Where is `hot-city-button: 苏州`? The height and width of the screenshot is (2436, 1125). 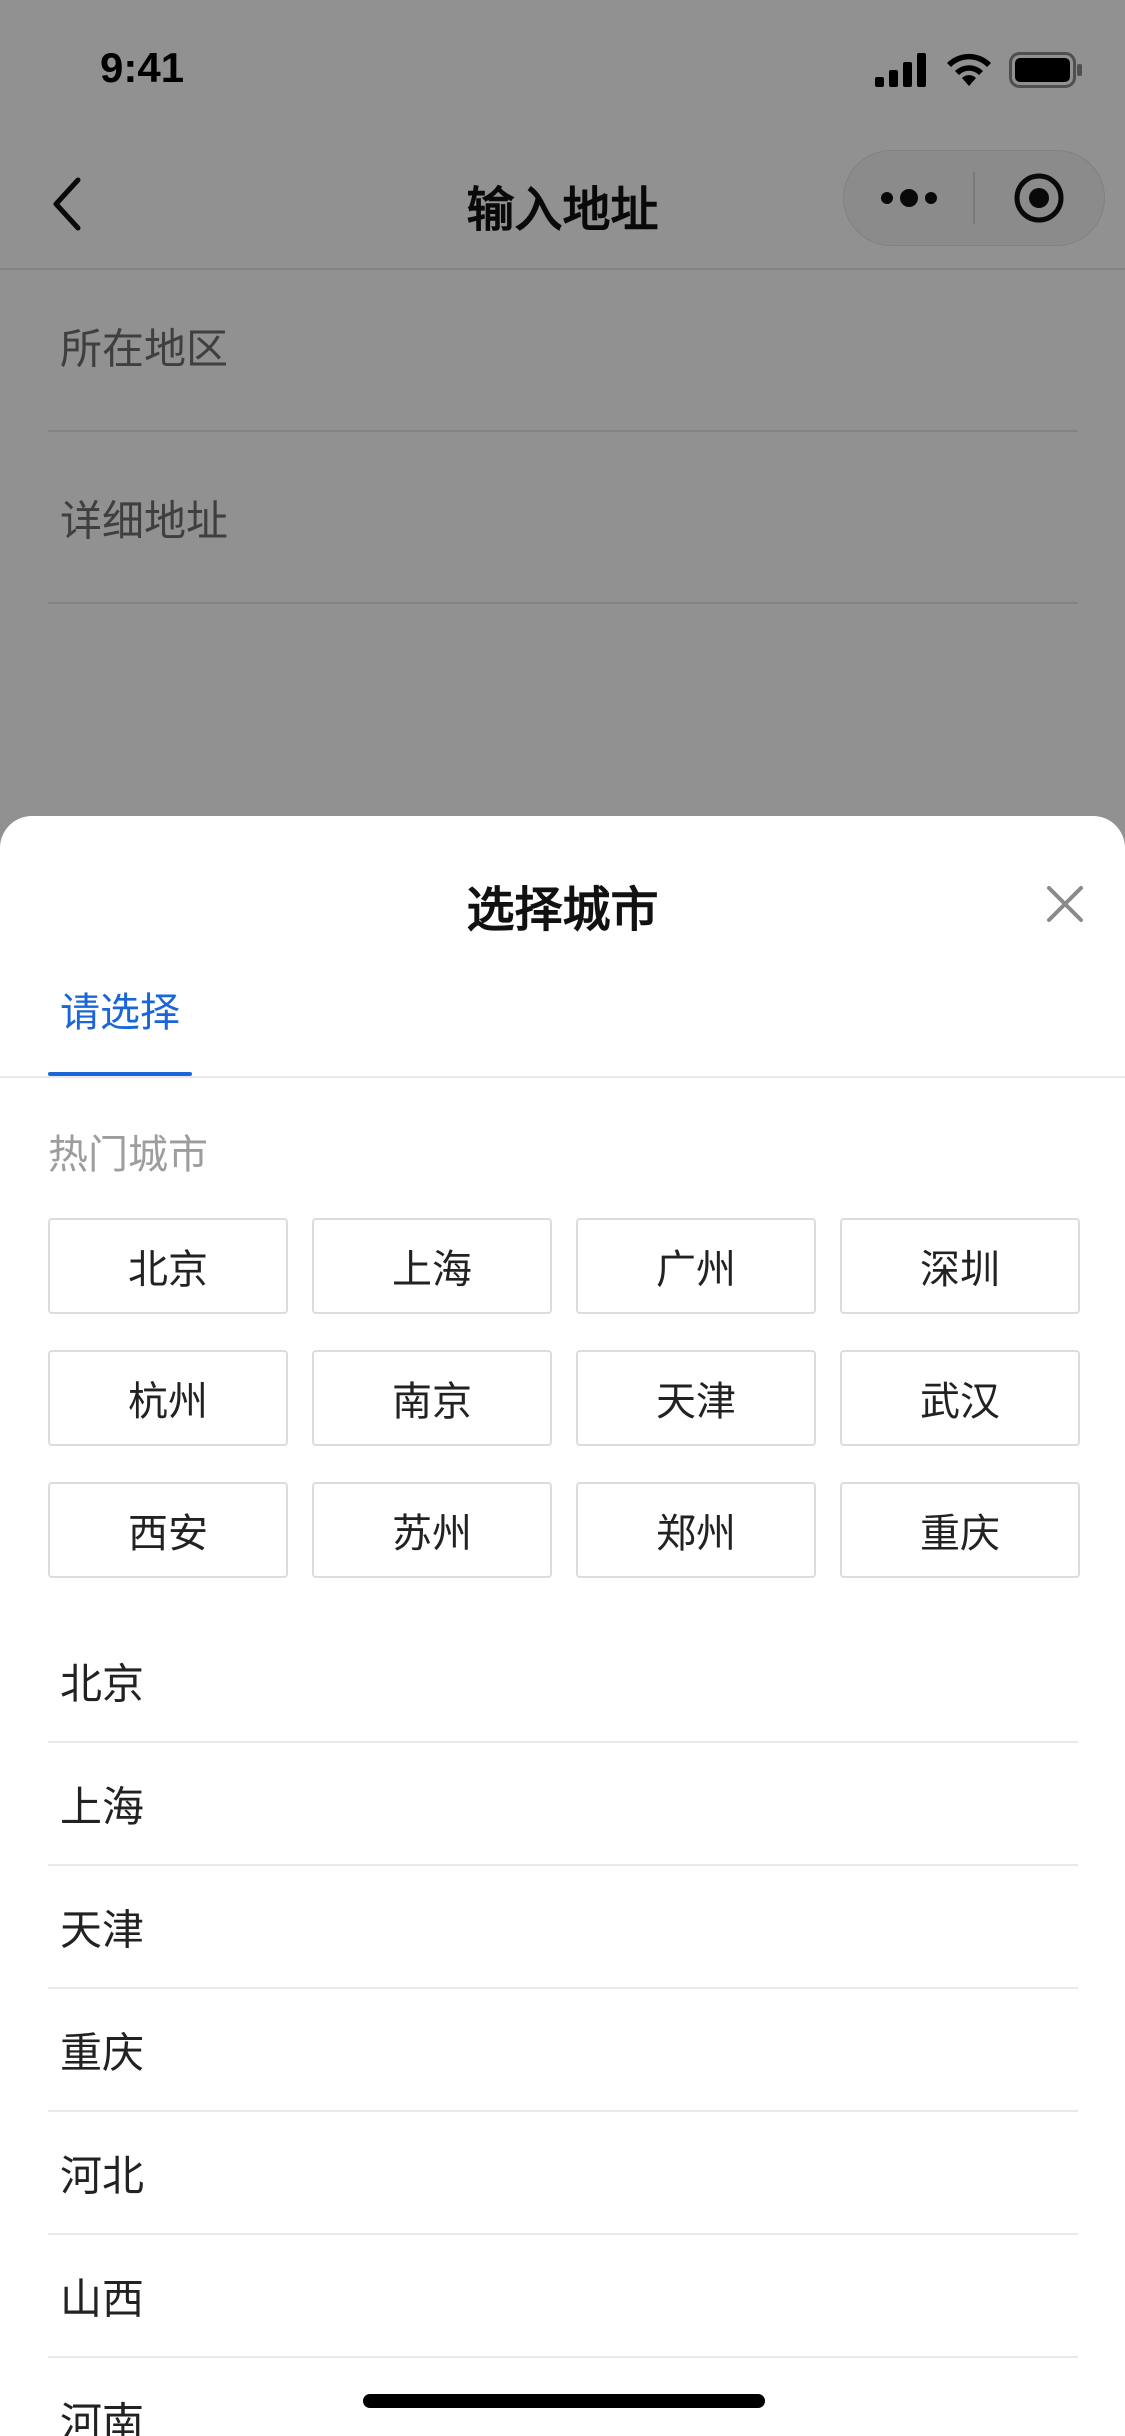
hot-city-button: 苏州 is located at coordinates (432, 1530).